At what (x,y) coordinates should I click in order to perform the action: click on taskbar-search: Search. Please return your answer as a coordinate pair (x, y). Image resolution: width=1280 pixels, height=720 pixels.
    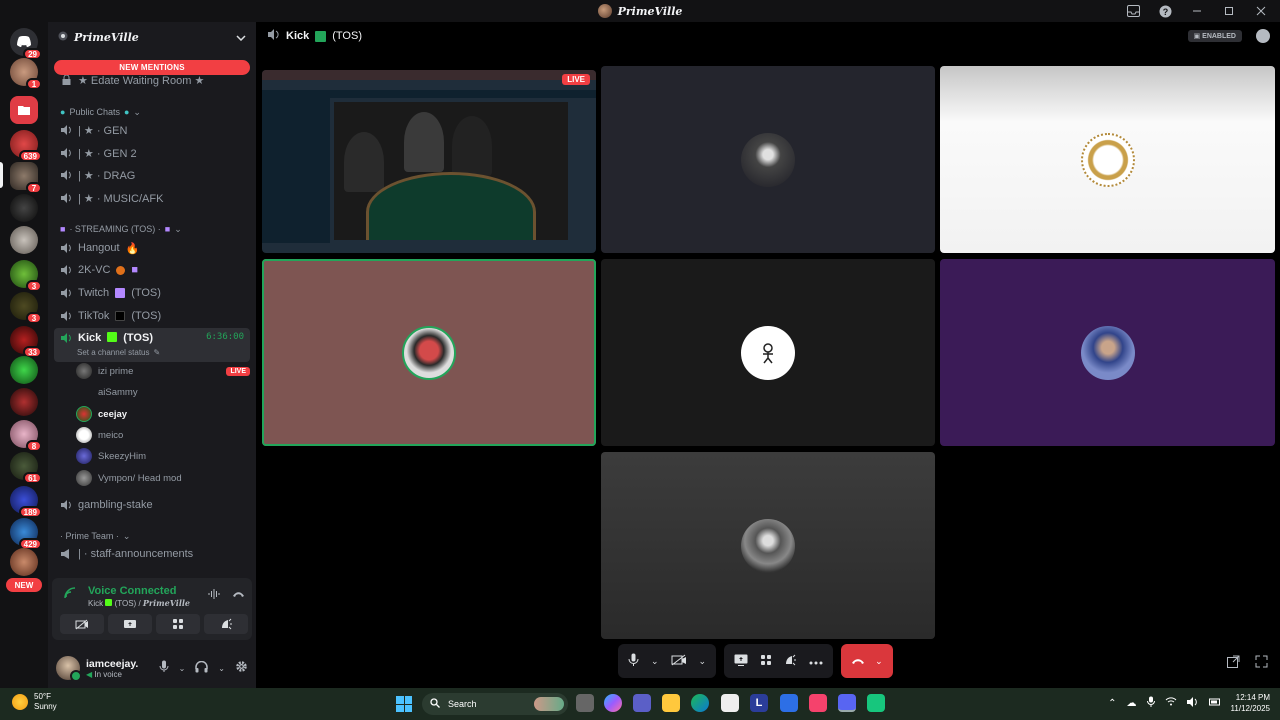
    Looking at the image, I should click on (495, 704).